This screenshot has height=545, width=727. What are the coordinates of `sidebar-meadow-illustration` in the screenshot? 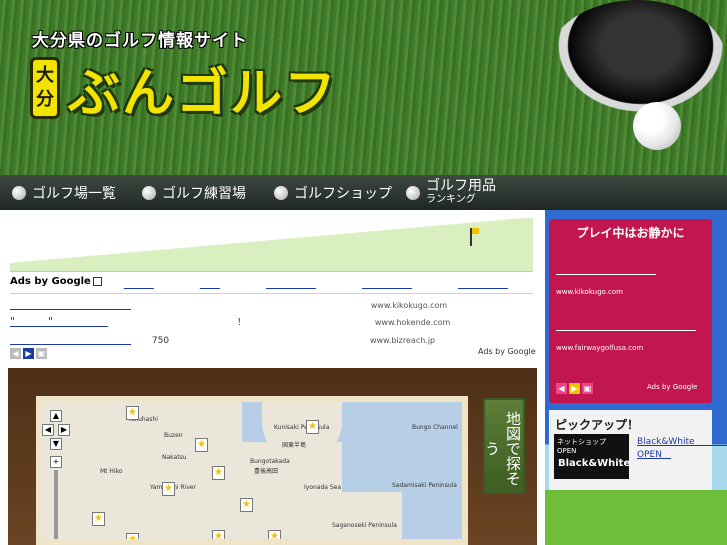 It's located at (636, 517).